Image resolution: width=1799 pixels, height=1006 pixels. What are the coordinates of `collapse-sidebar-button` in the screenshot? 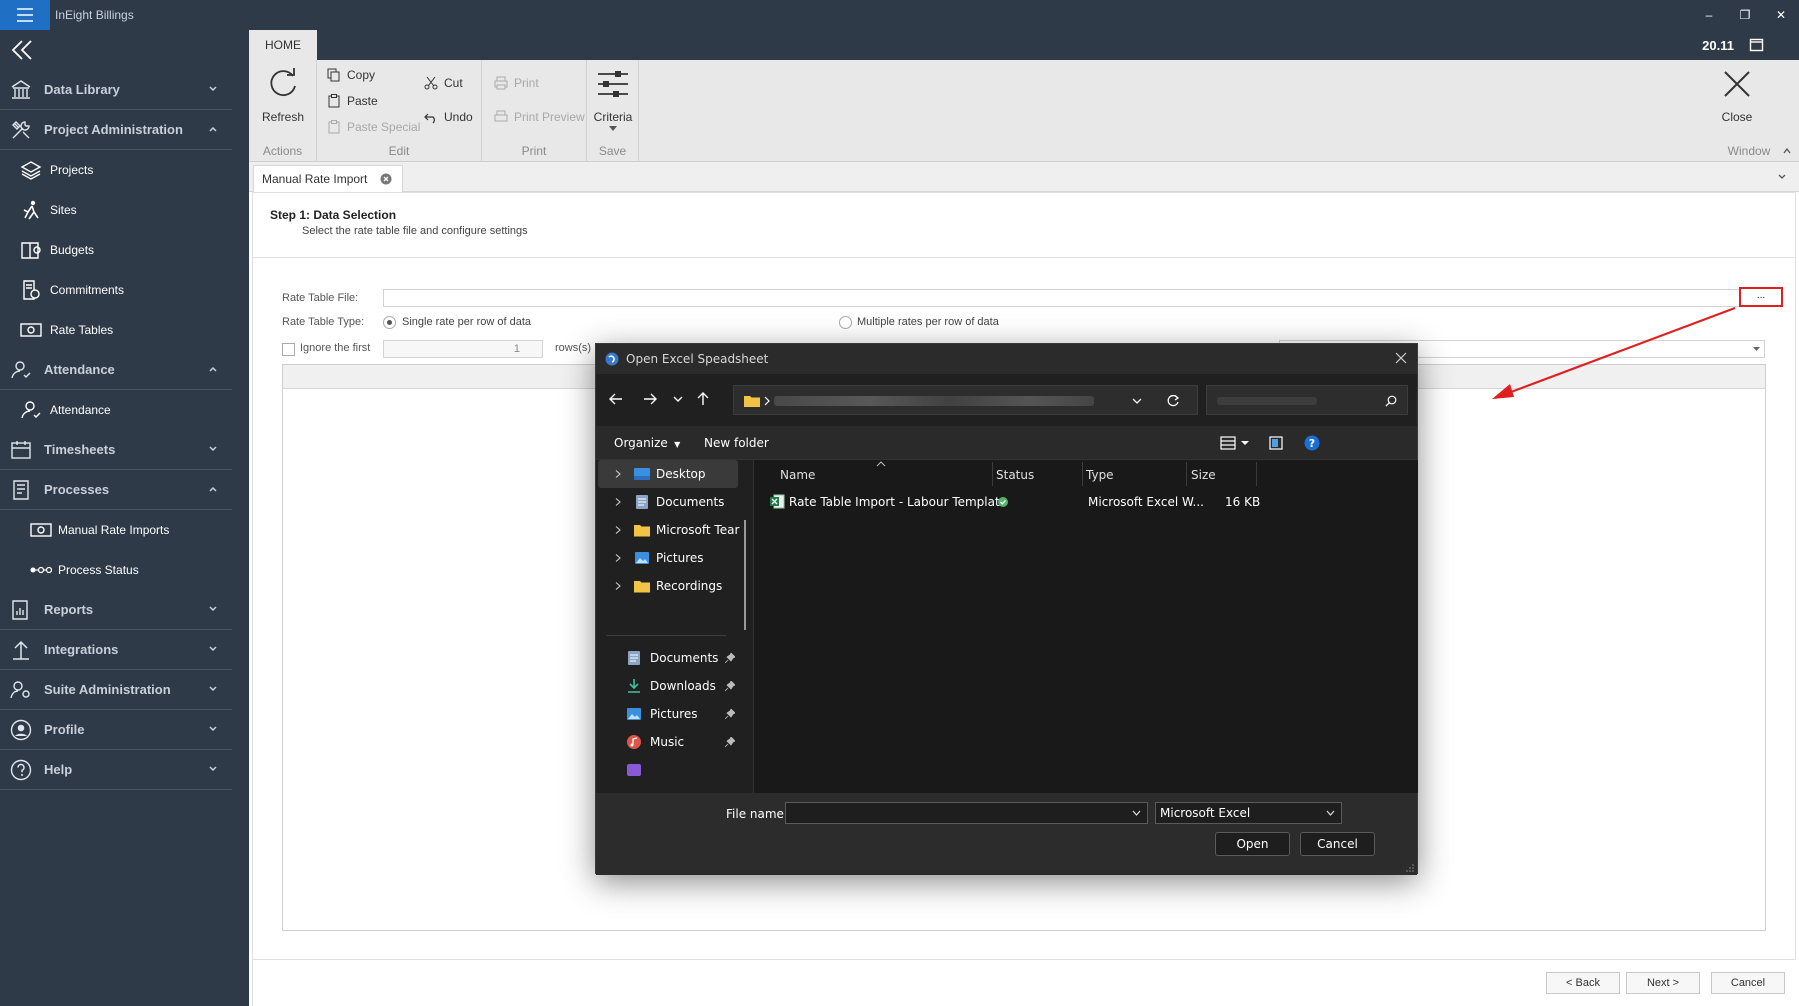 It's located at (25, 50).